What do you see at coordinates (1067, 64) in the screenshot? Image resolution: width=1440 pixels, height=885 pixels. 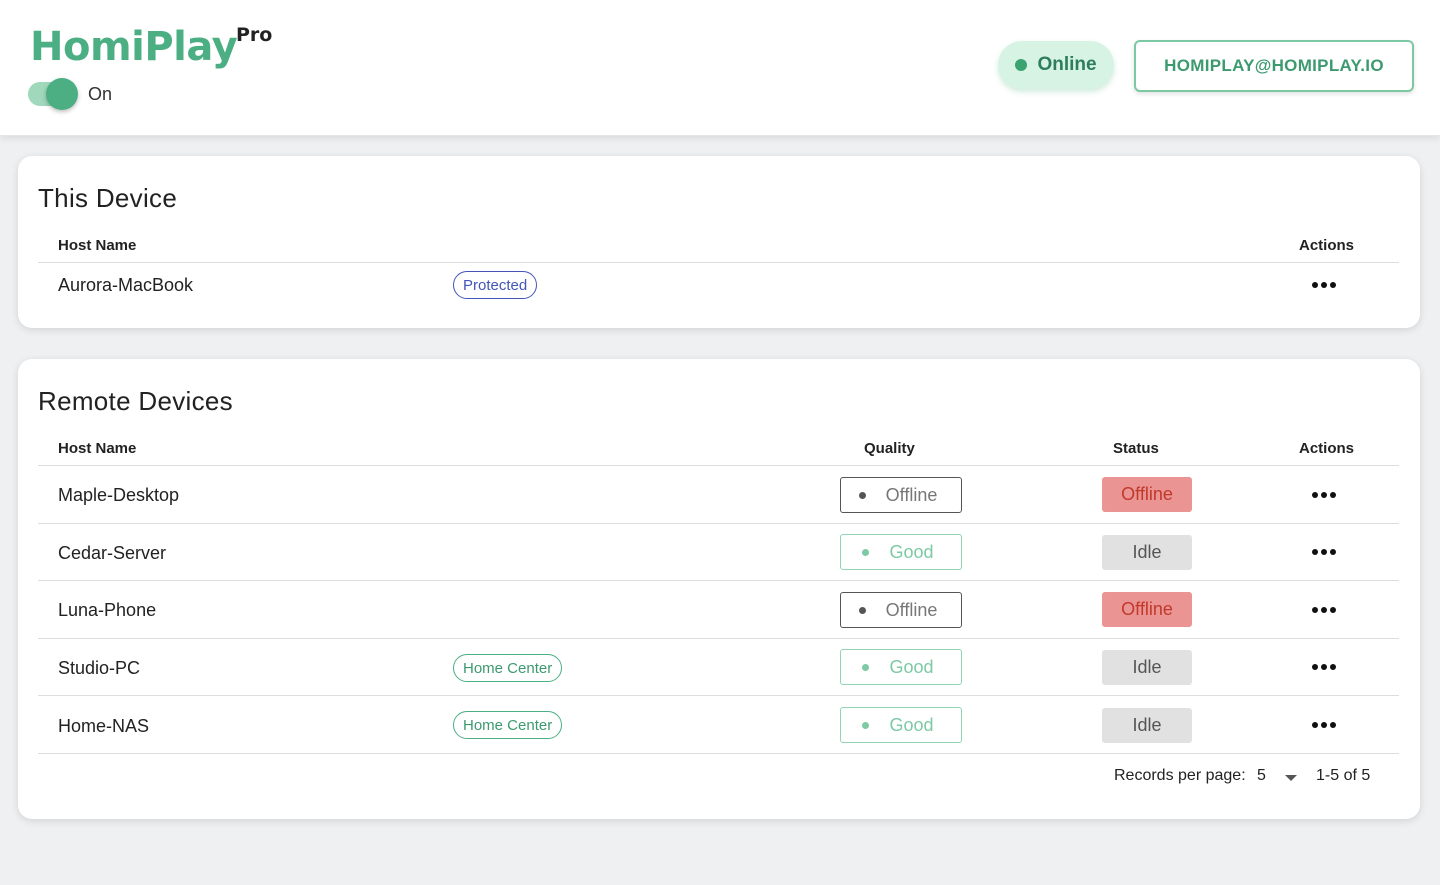 I see `connection-status-label: Online` at bounding box center [1067, 64].